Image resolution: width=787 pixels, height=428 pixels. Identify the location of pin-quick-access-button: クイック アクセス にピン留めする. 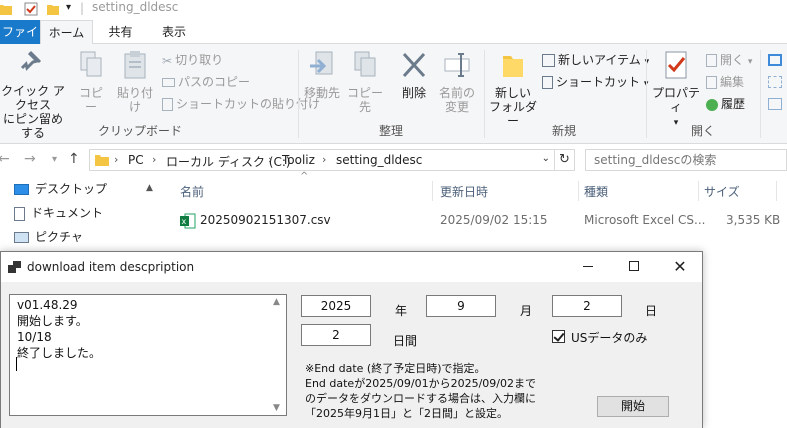
(34, 95).